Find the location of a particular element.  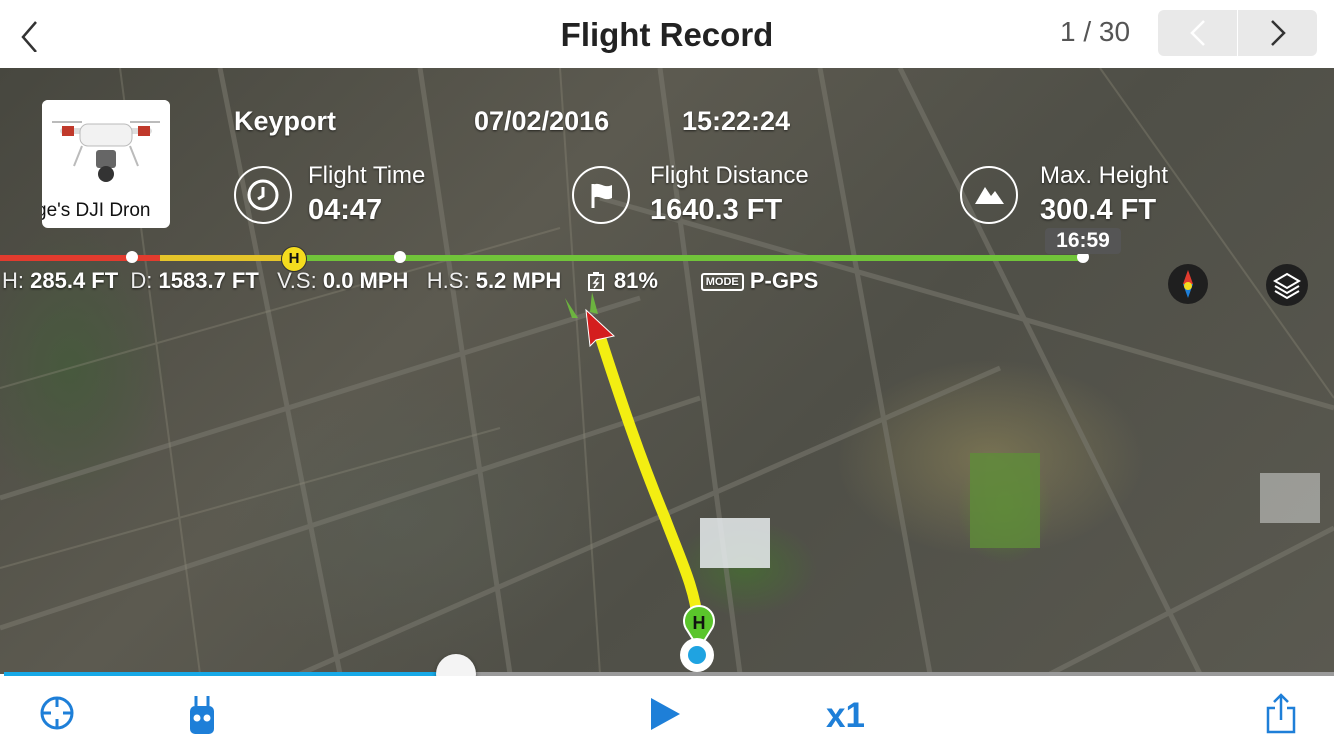

compass-button is located at coordinates (1188, 284).